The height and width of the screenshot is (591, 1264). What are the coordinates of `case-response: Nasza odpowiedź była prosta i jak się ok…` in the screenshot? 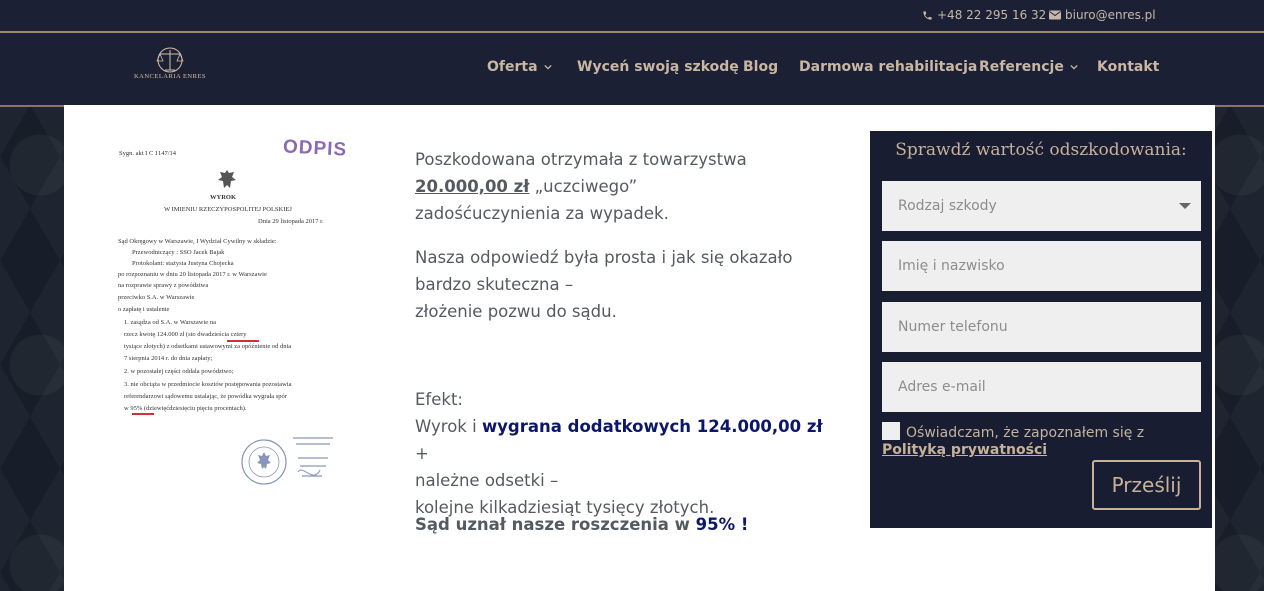 It's located at (625, 284).